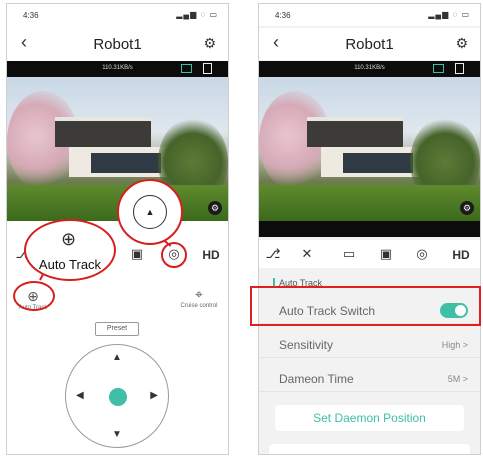 The image size is (483, 456). Describe the element at coordinates (70, 264) in the screenshot. I see `callout-auto-track-label: Auto Track` at that location.